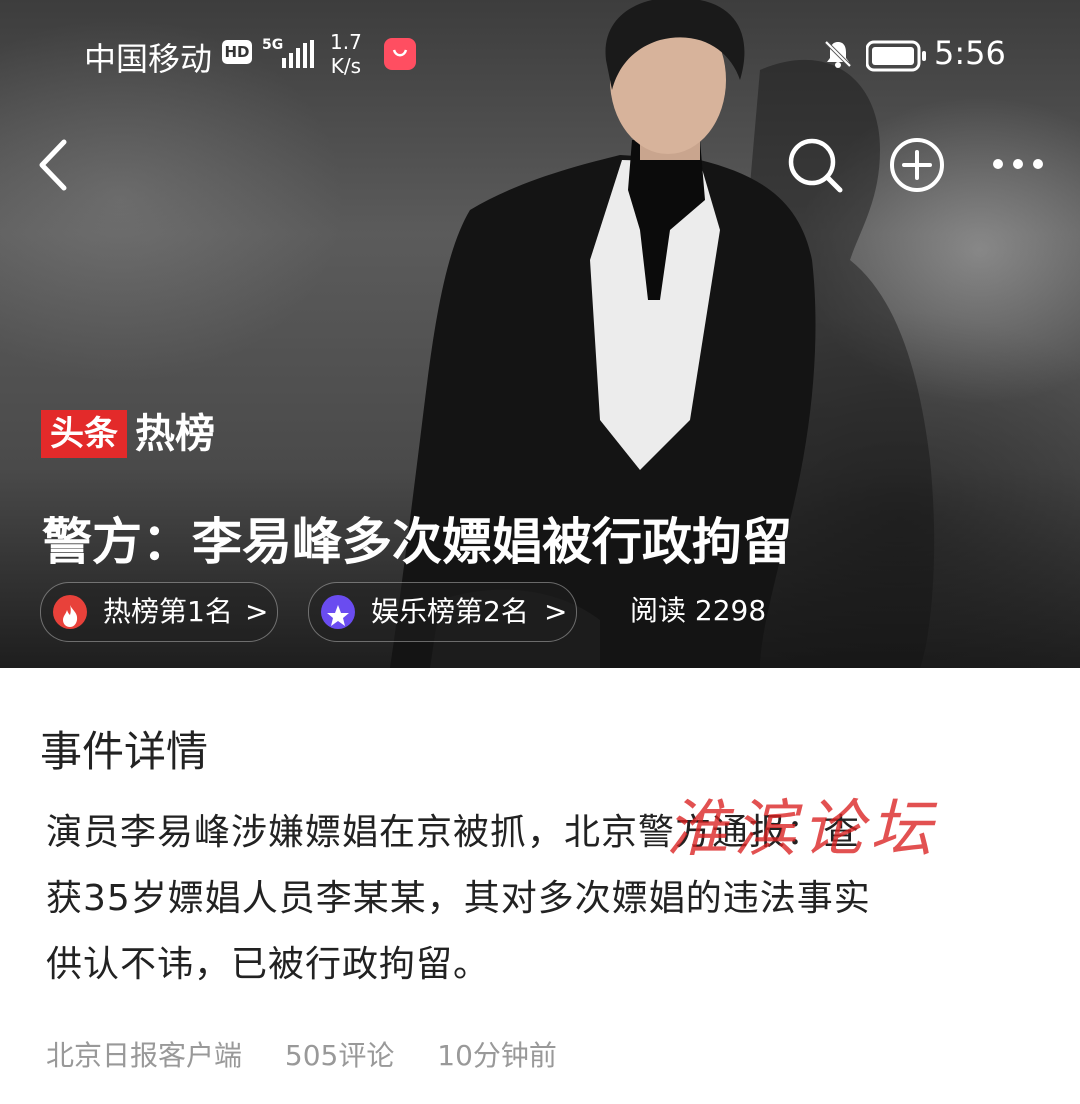  I want to click on entertainment-rank-badge: 娱乐榜第2名 >, so click(442, 612).